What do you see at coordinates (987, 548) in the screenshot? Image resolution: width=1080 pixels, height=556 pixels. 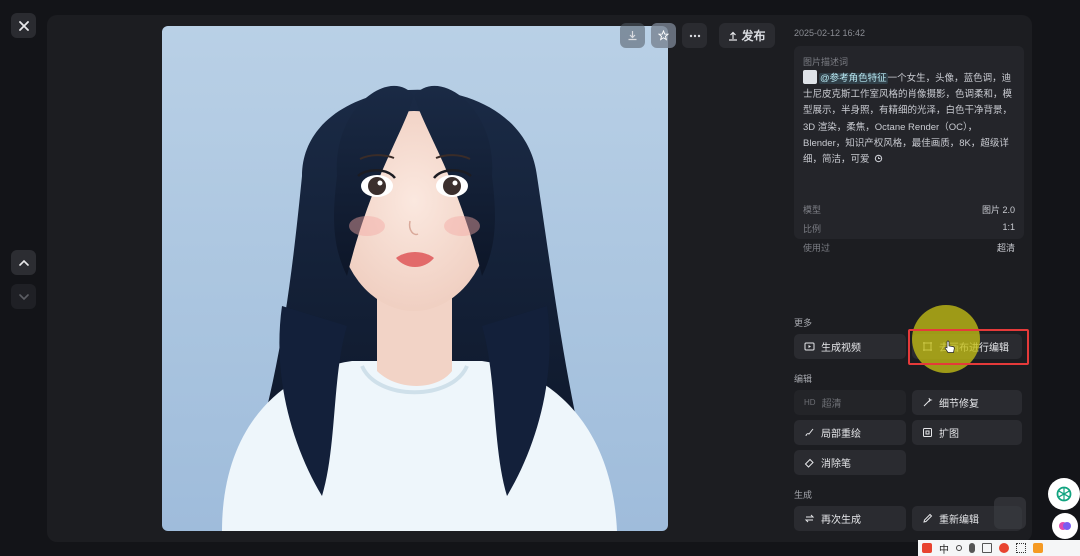 I see `keyboard-icon` at bounding box center [987, 548].